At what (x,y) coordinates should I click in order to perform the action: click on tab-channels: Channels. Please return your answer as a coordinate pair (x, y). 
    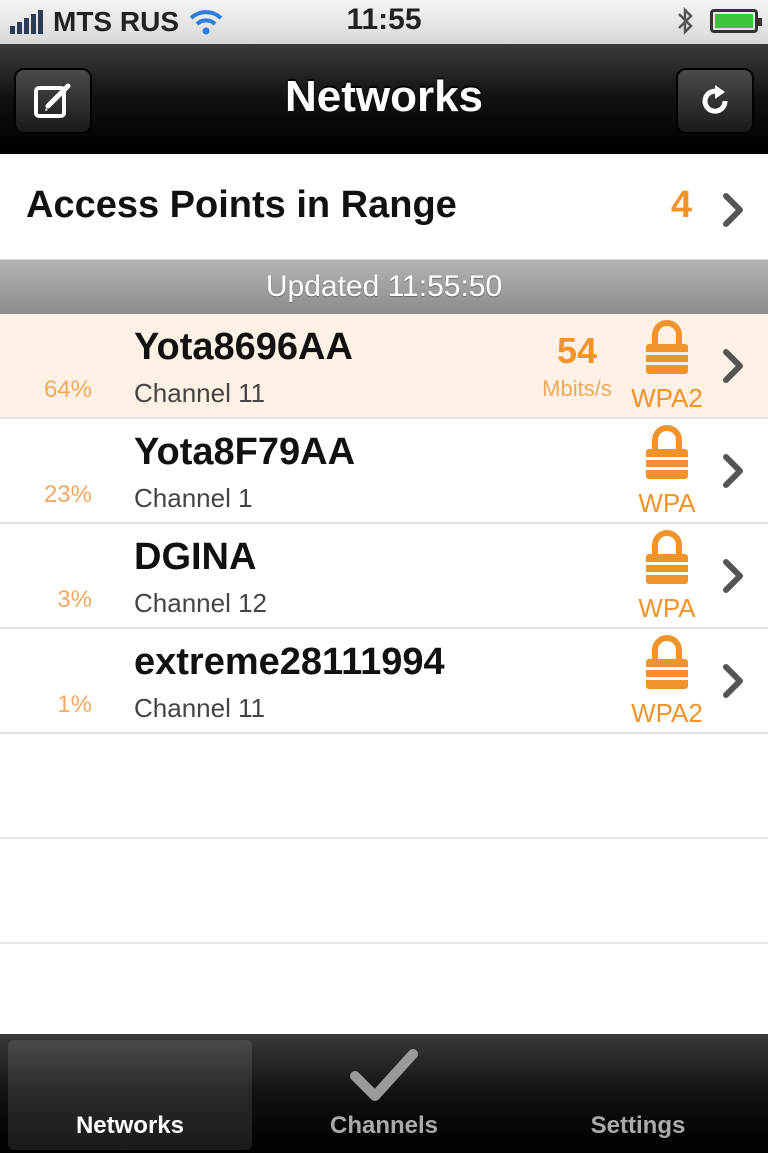
    Looking at the image, I should click on (384, 1095).